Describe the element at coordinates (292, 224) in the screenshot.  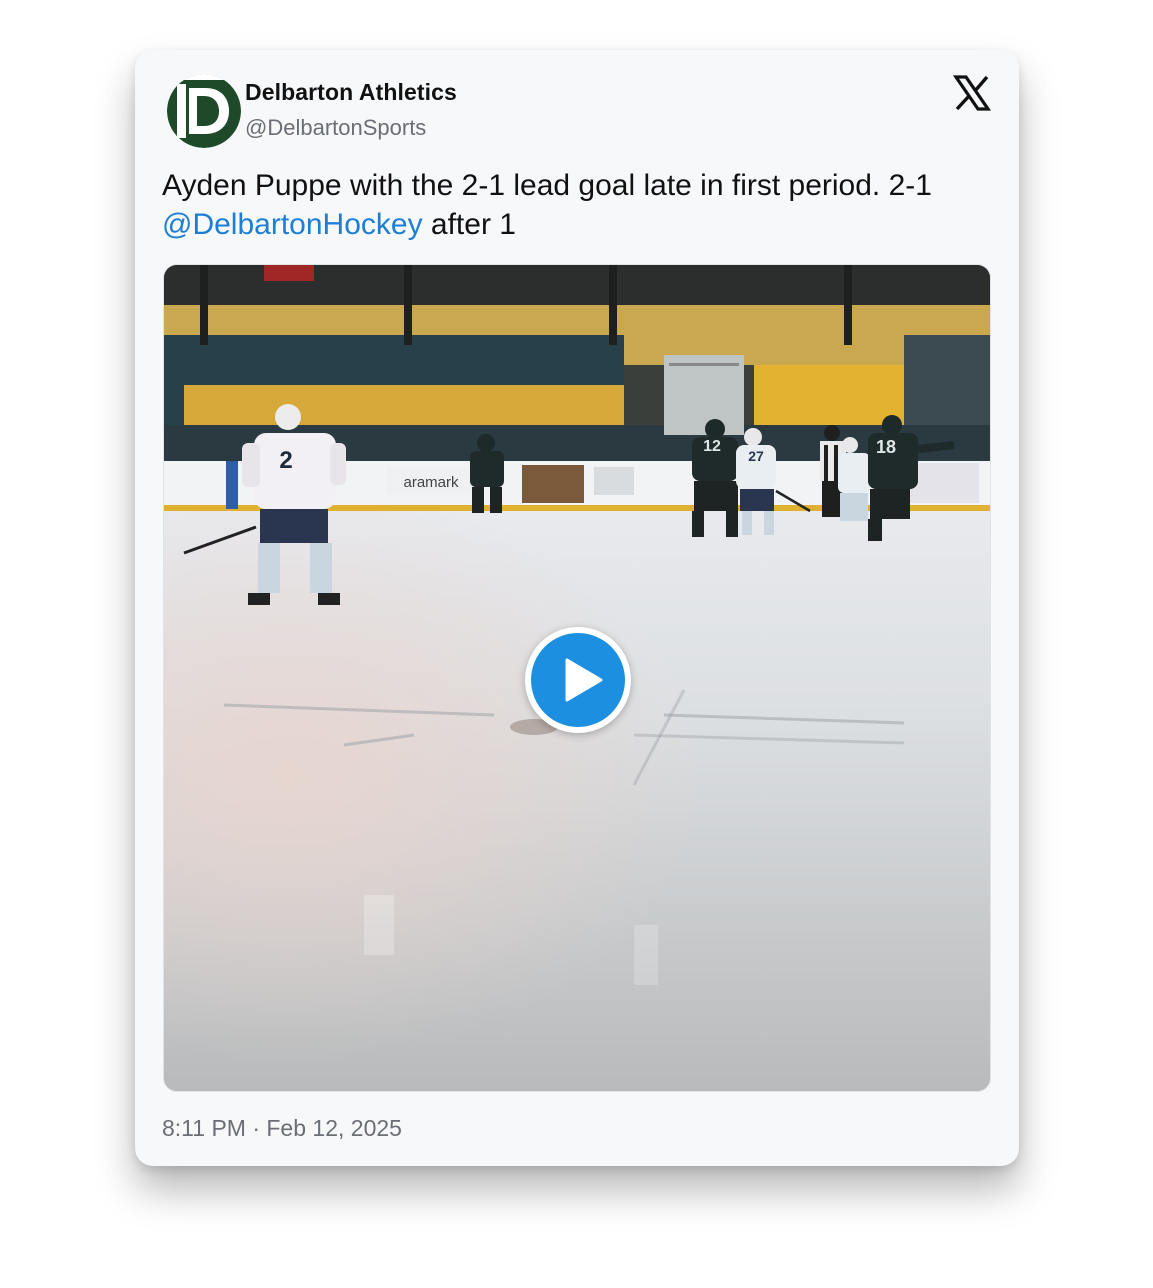
I see `mention-link: @DelbartonHockey` at that location.